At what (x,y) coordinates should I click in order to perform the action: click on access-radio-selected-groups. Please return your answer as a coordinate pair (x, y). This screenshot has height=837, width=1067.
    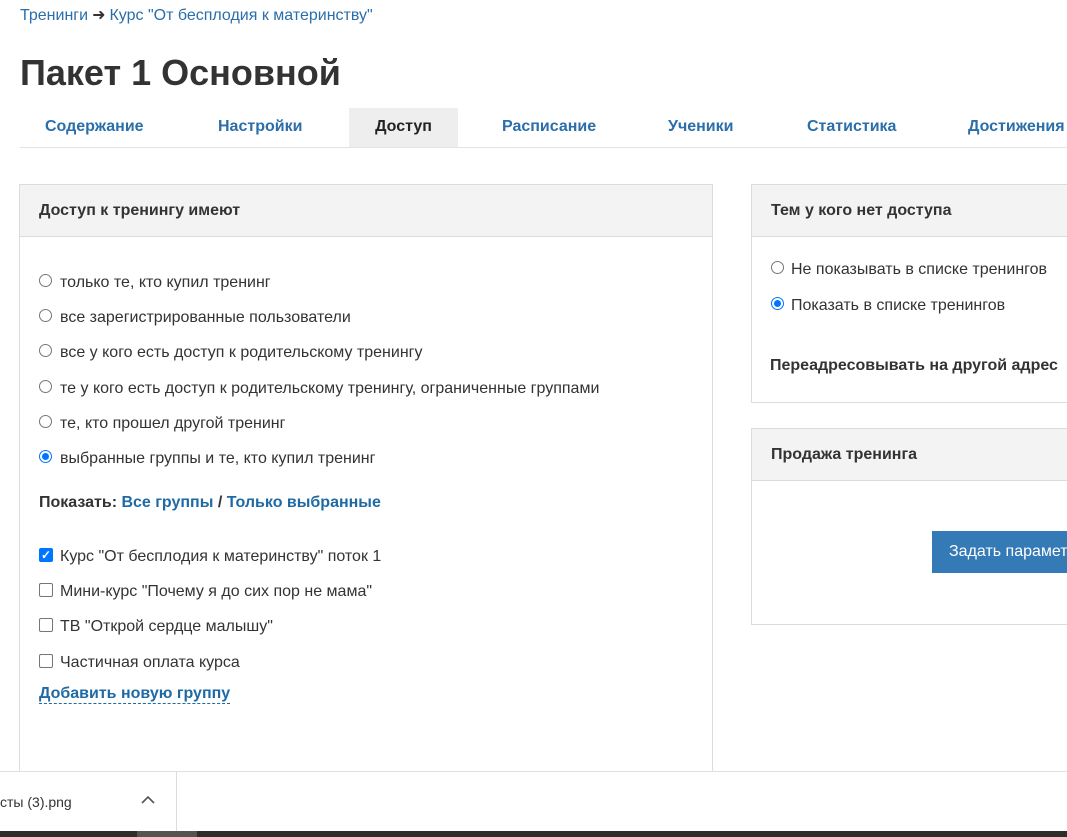
    Looking at the image, I should click on (45, 456).